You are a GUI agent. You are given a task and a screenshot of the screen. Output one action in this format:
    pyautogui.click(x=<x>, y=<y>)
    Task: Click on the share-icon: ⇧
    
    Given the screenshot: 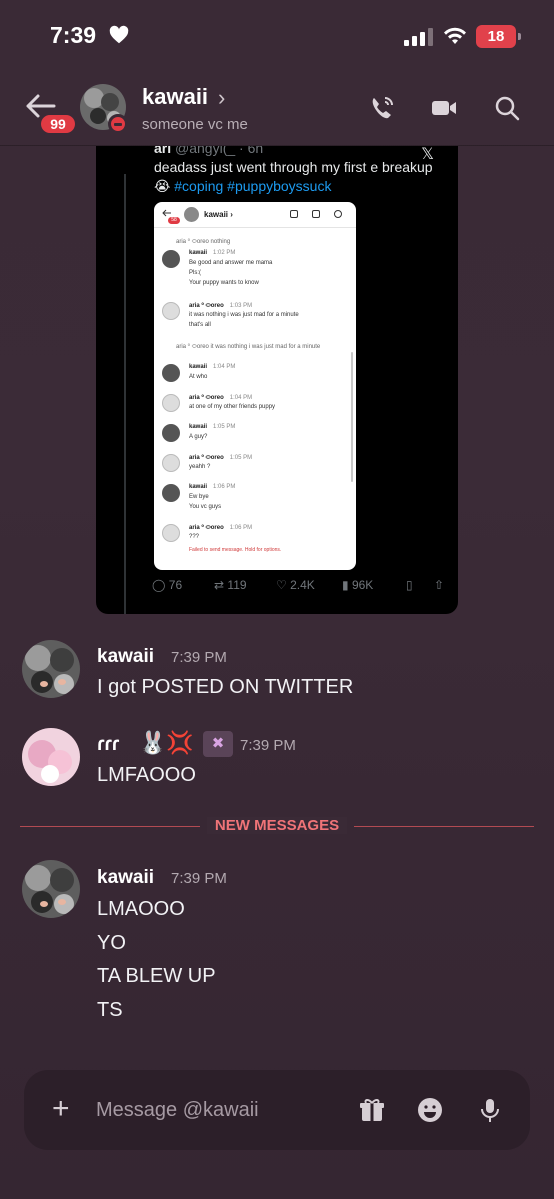 What is the action you would take?
    pyautogui.click(x=439, y=585)
    